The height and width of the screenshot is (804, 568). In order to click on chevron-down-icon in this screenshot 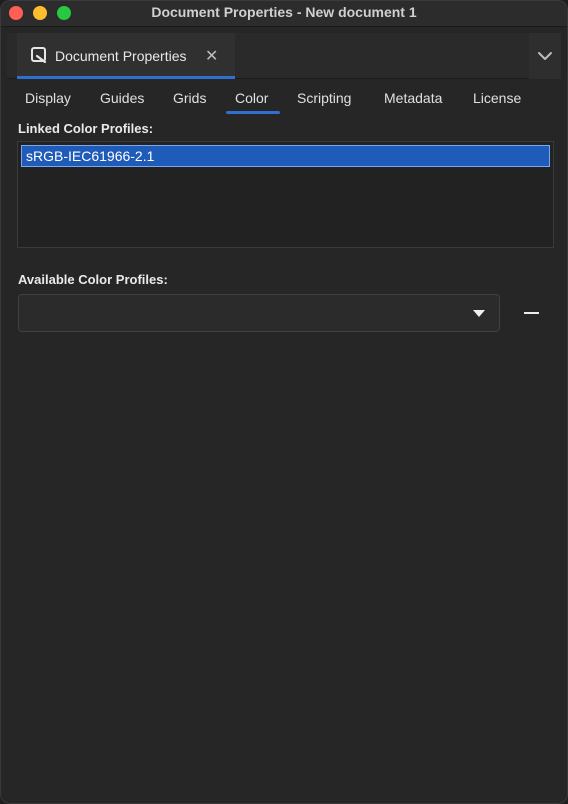, I will do `click(545, 56)`.